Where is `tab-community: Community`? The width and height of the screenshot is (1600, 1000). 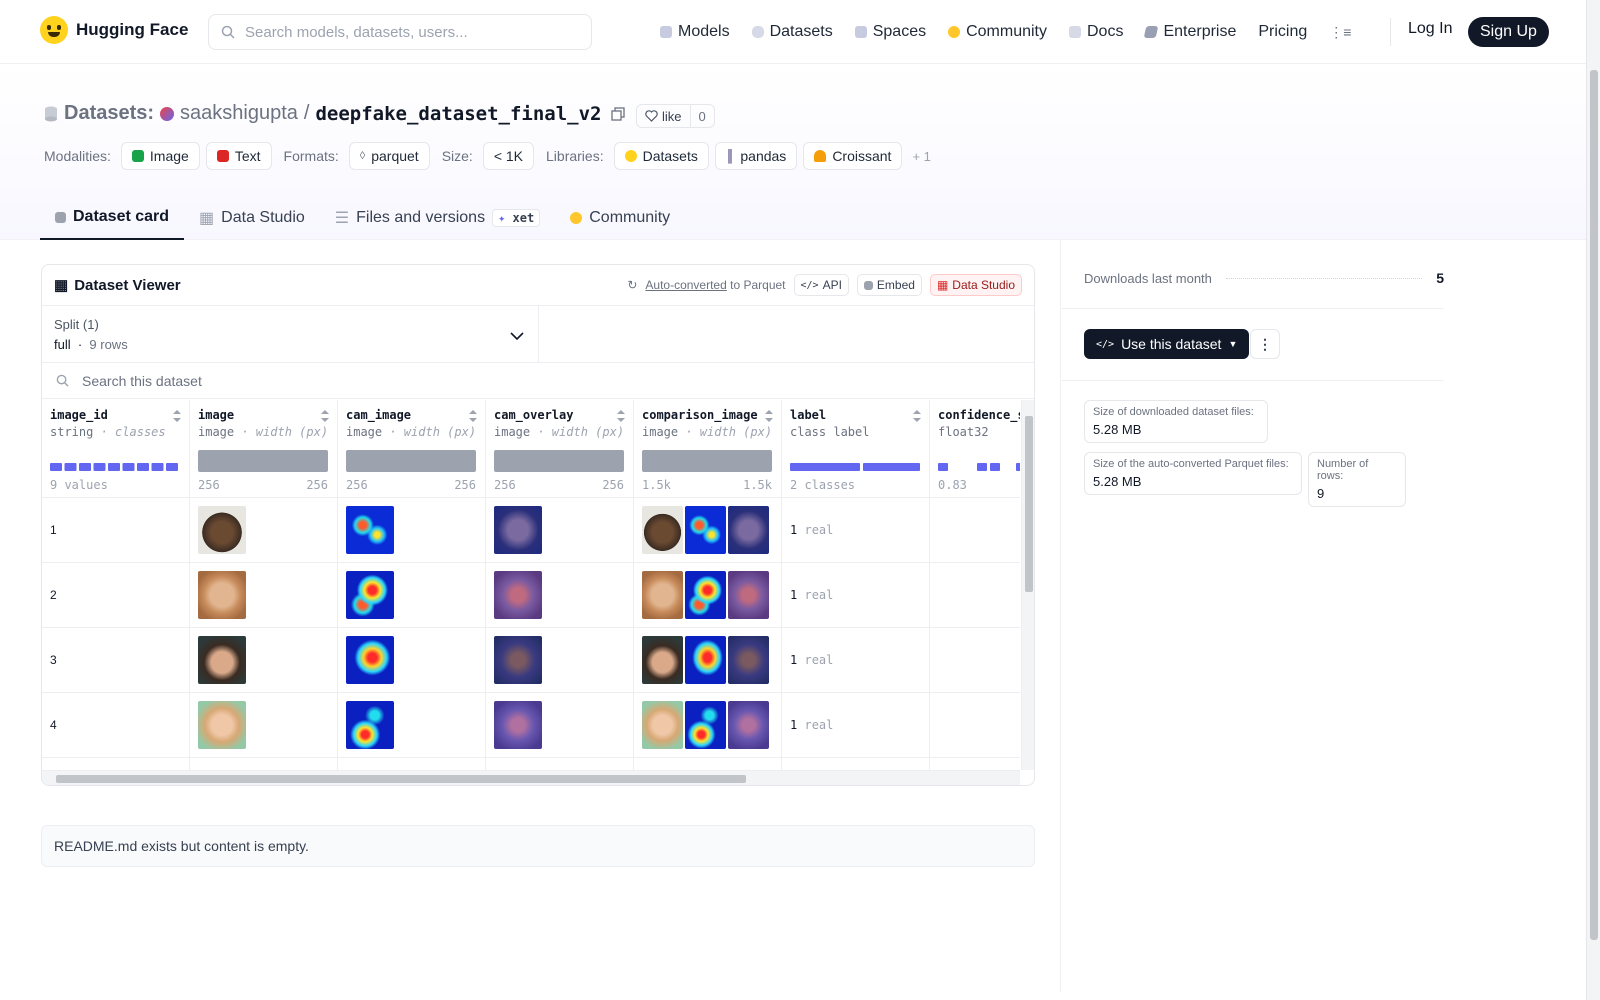
tab-community: Community is located at coordinates (620, 218).